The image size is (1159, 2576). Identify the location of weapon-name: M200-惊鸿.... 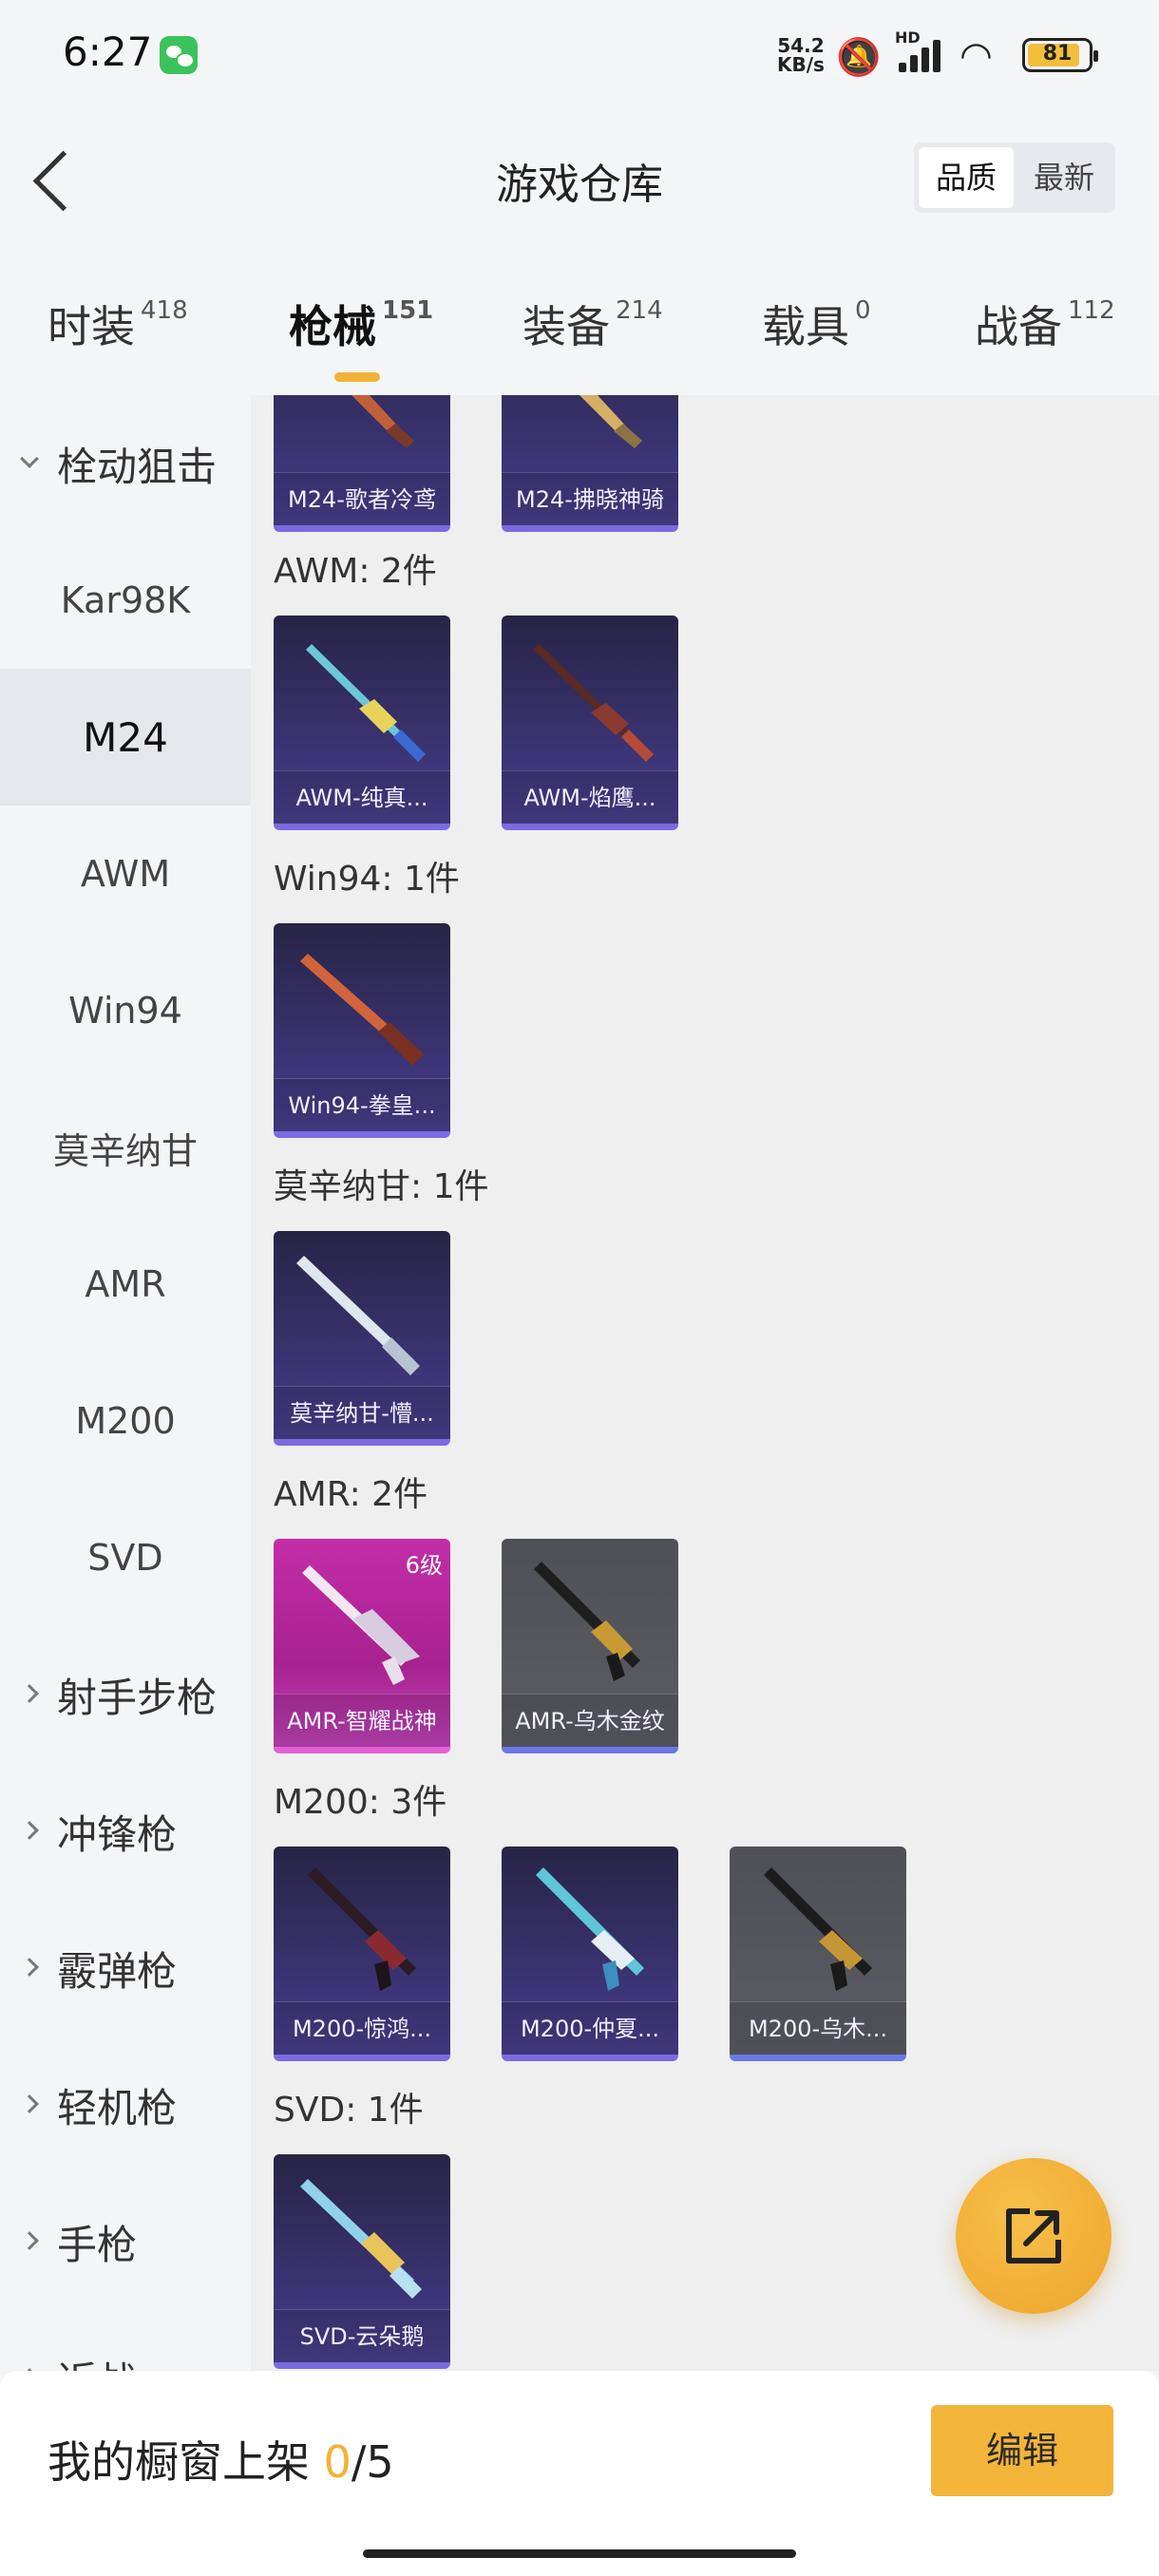
(362, 2028).